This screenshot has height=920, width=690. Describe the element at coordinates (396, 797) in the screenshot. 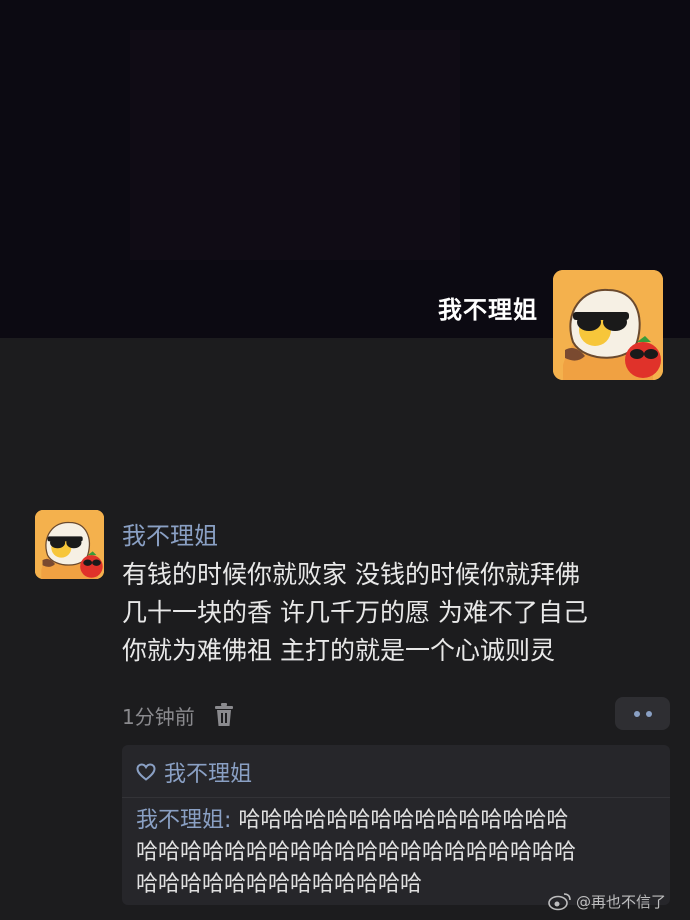

I see `divider` at that location.